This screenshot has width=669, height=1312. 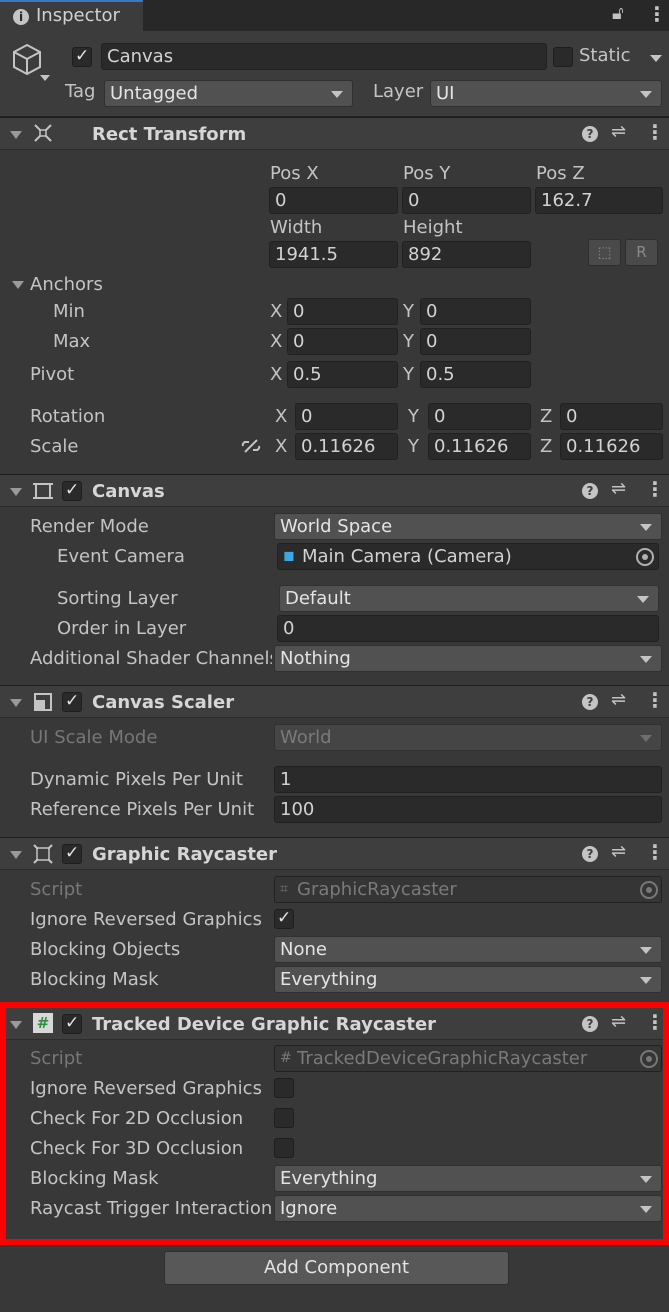 What do you see at coordinates (151, 658) in the screenshot?
I see `shader-channels-label: Additional Shader Channels` at bounding box center [151, 658].